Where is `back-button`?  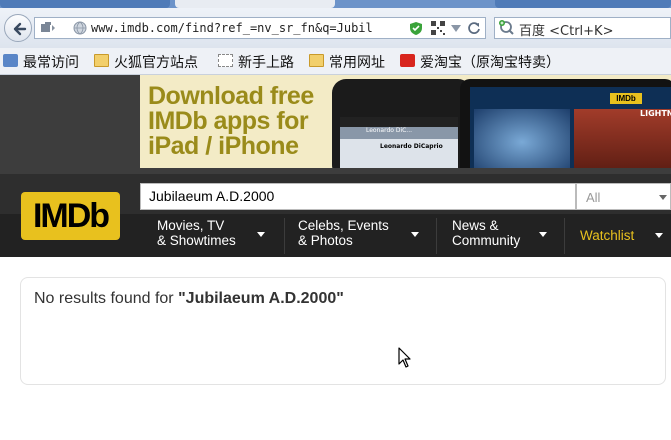
back-button is located at coordinates (18, 28).